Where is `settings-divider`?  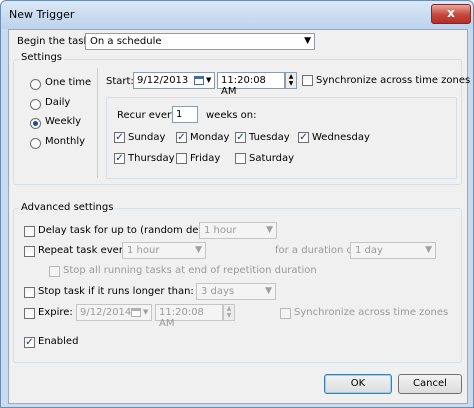
settings-divider is located at coordinates (97, 123).